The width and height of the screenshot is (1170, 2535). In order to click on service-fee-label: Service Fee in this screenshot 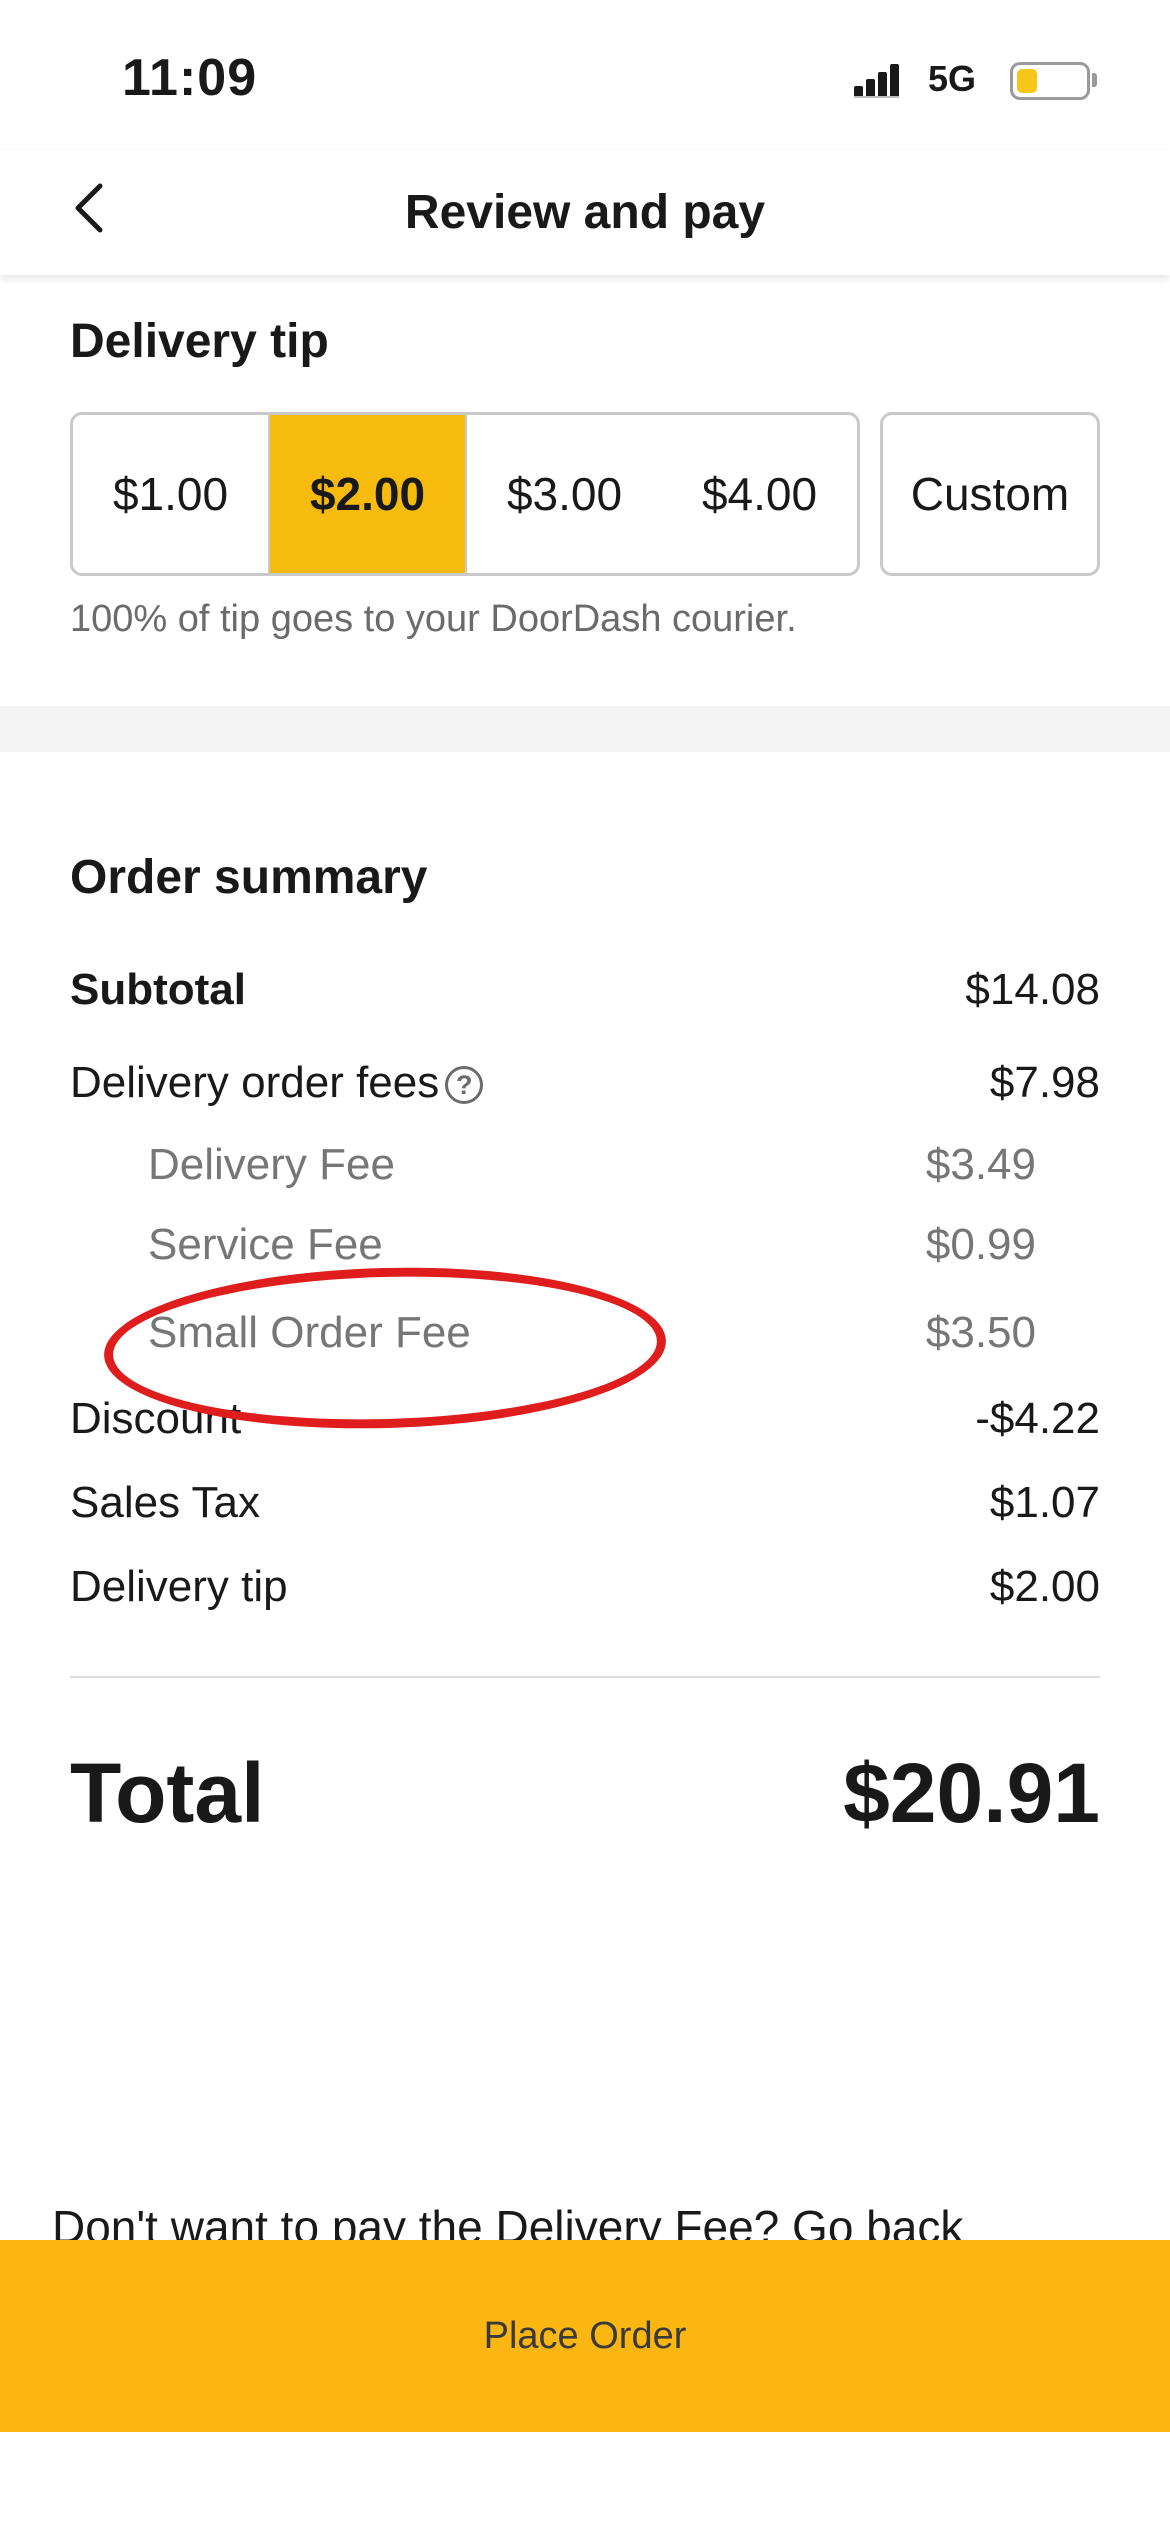, I will do `click(265, 1244)`.